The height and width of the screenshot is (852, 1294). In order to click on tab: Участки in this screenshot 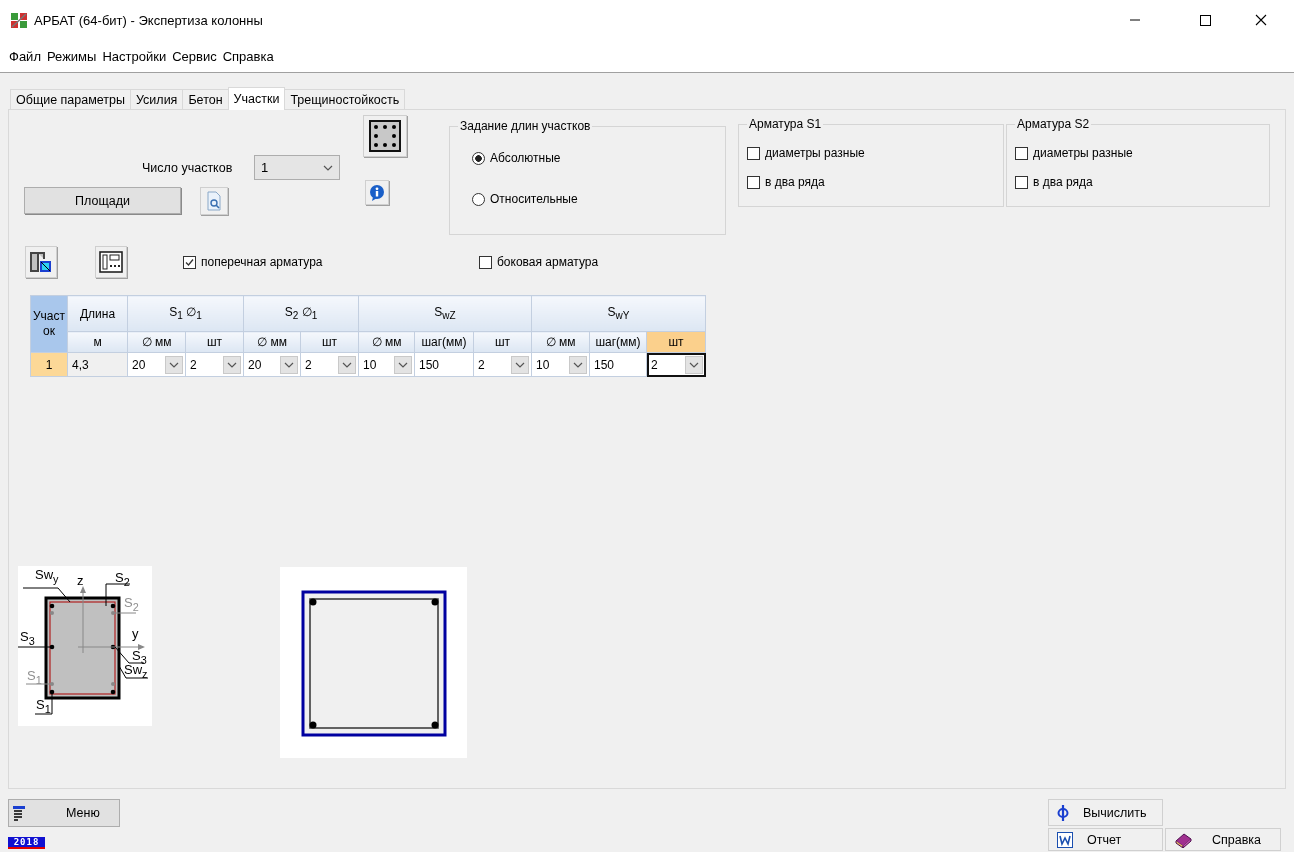, I will do `click(256, 98)`.